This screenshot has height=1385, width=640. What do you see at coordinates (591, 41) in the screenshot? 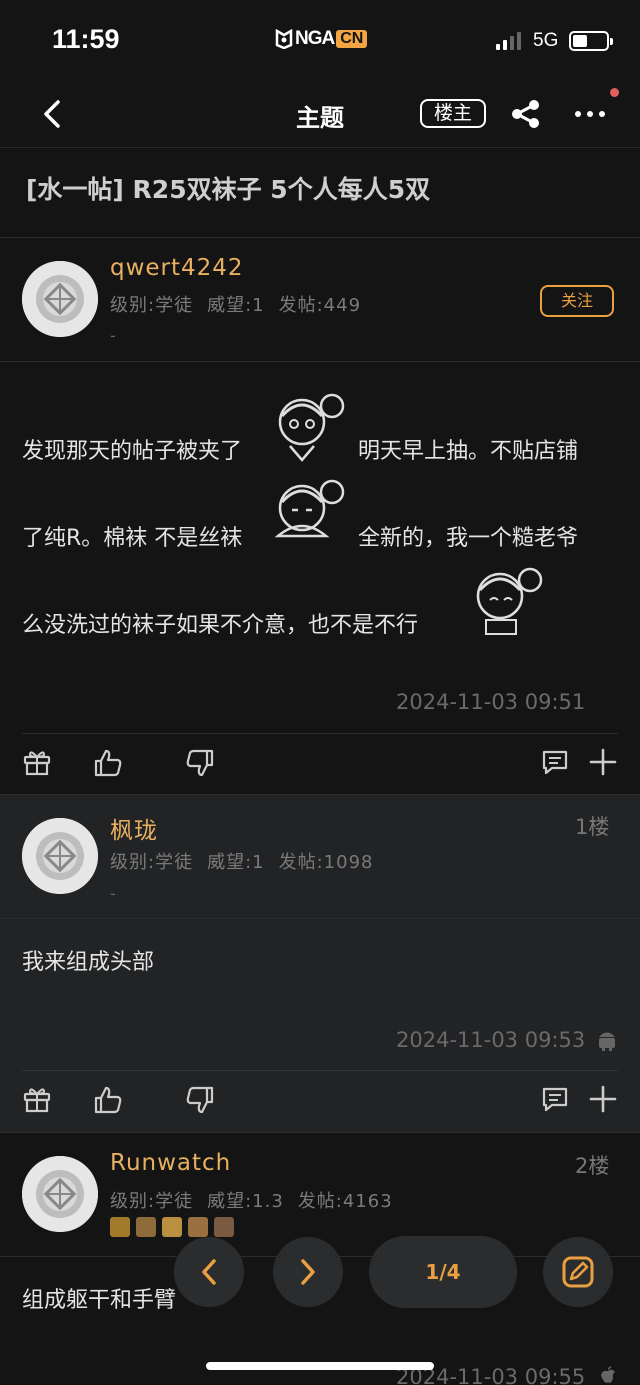
I see `battery-icon` at bounding box center [591, 41].